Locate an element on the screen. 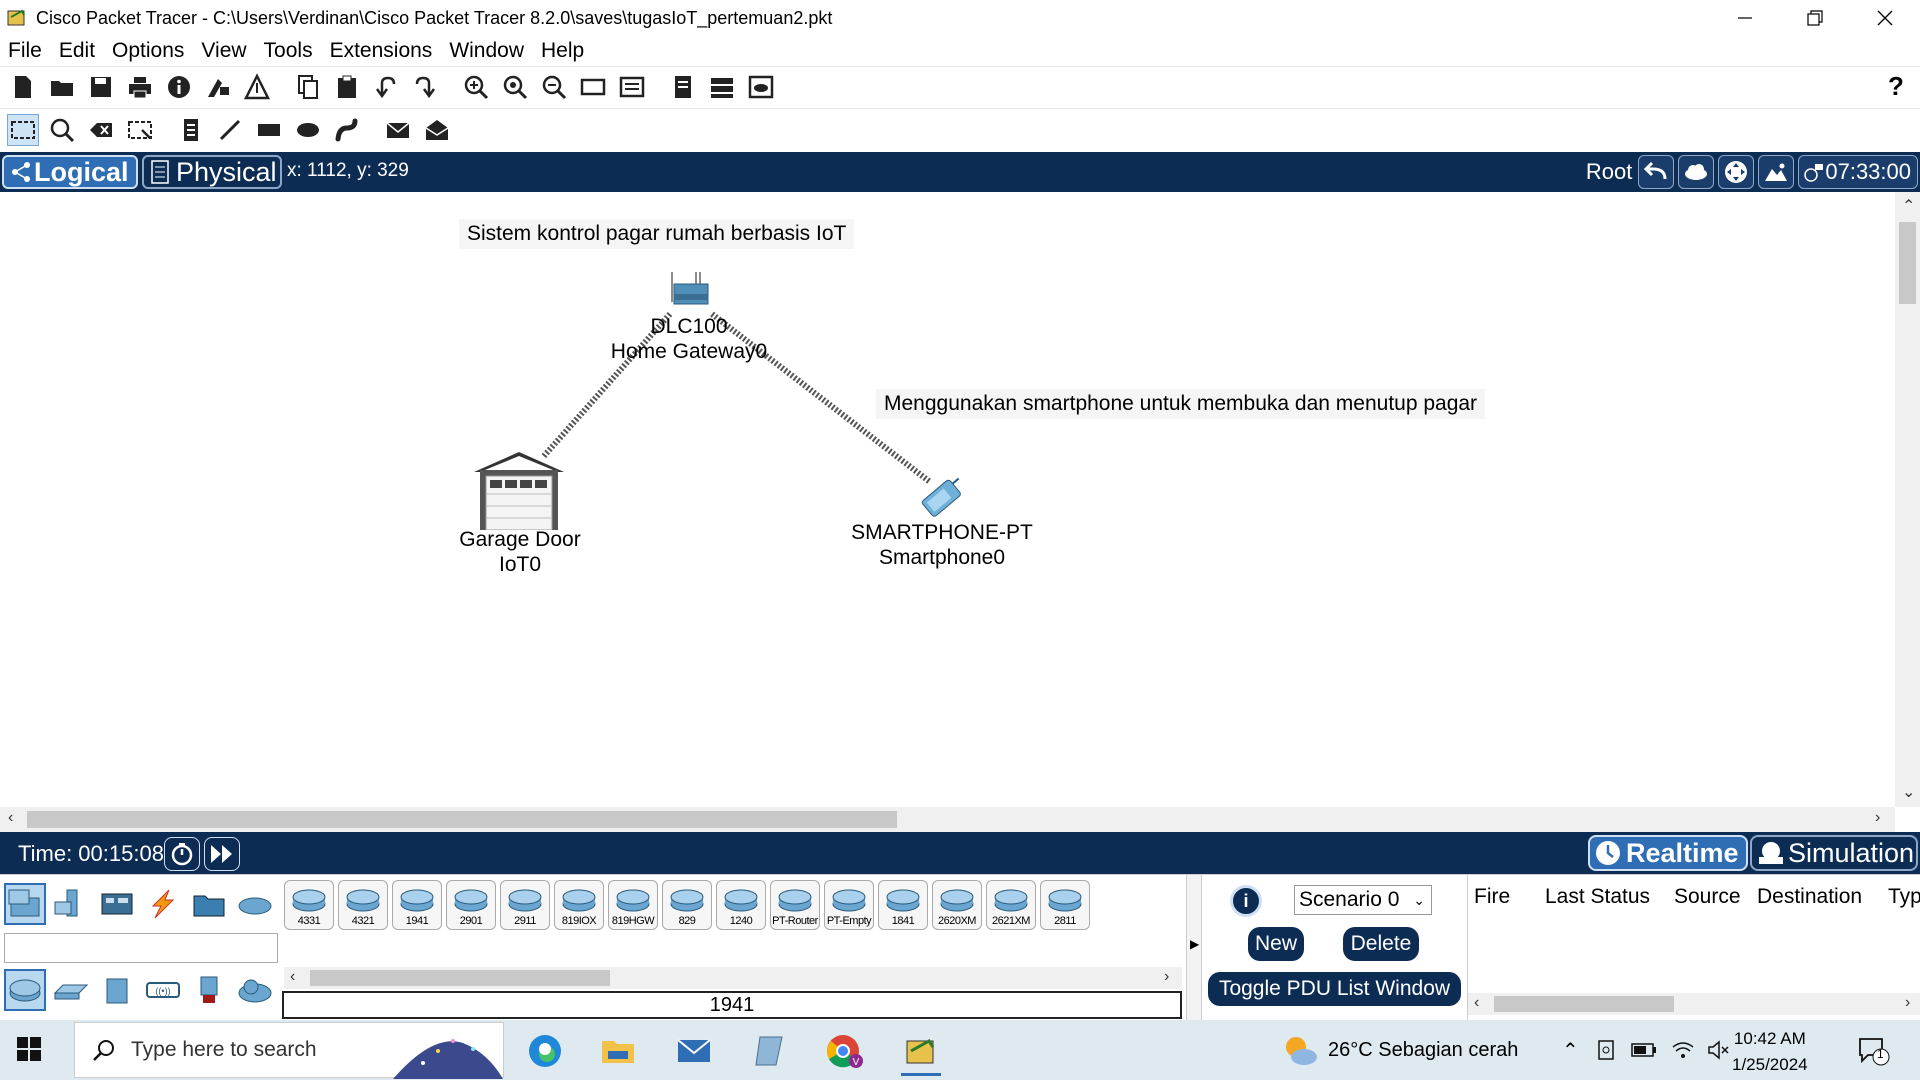 The height and width of the screenshot is (1080, 1920). model-button: 2621XM is located at coordinates (1011, 905).